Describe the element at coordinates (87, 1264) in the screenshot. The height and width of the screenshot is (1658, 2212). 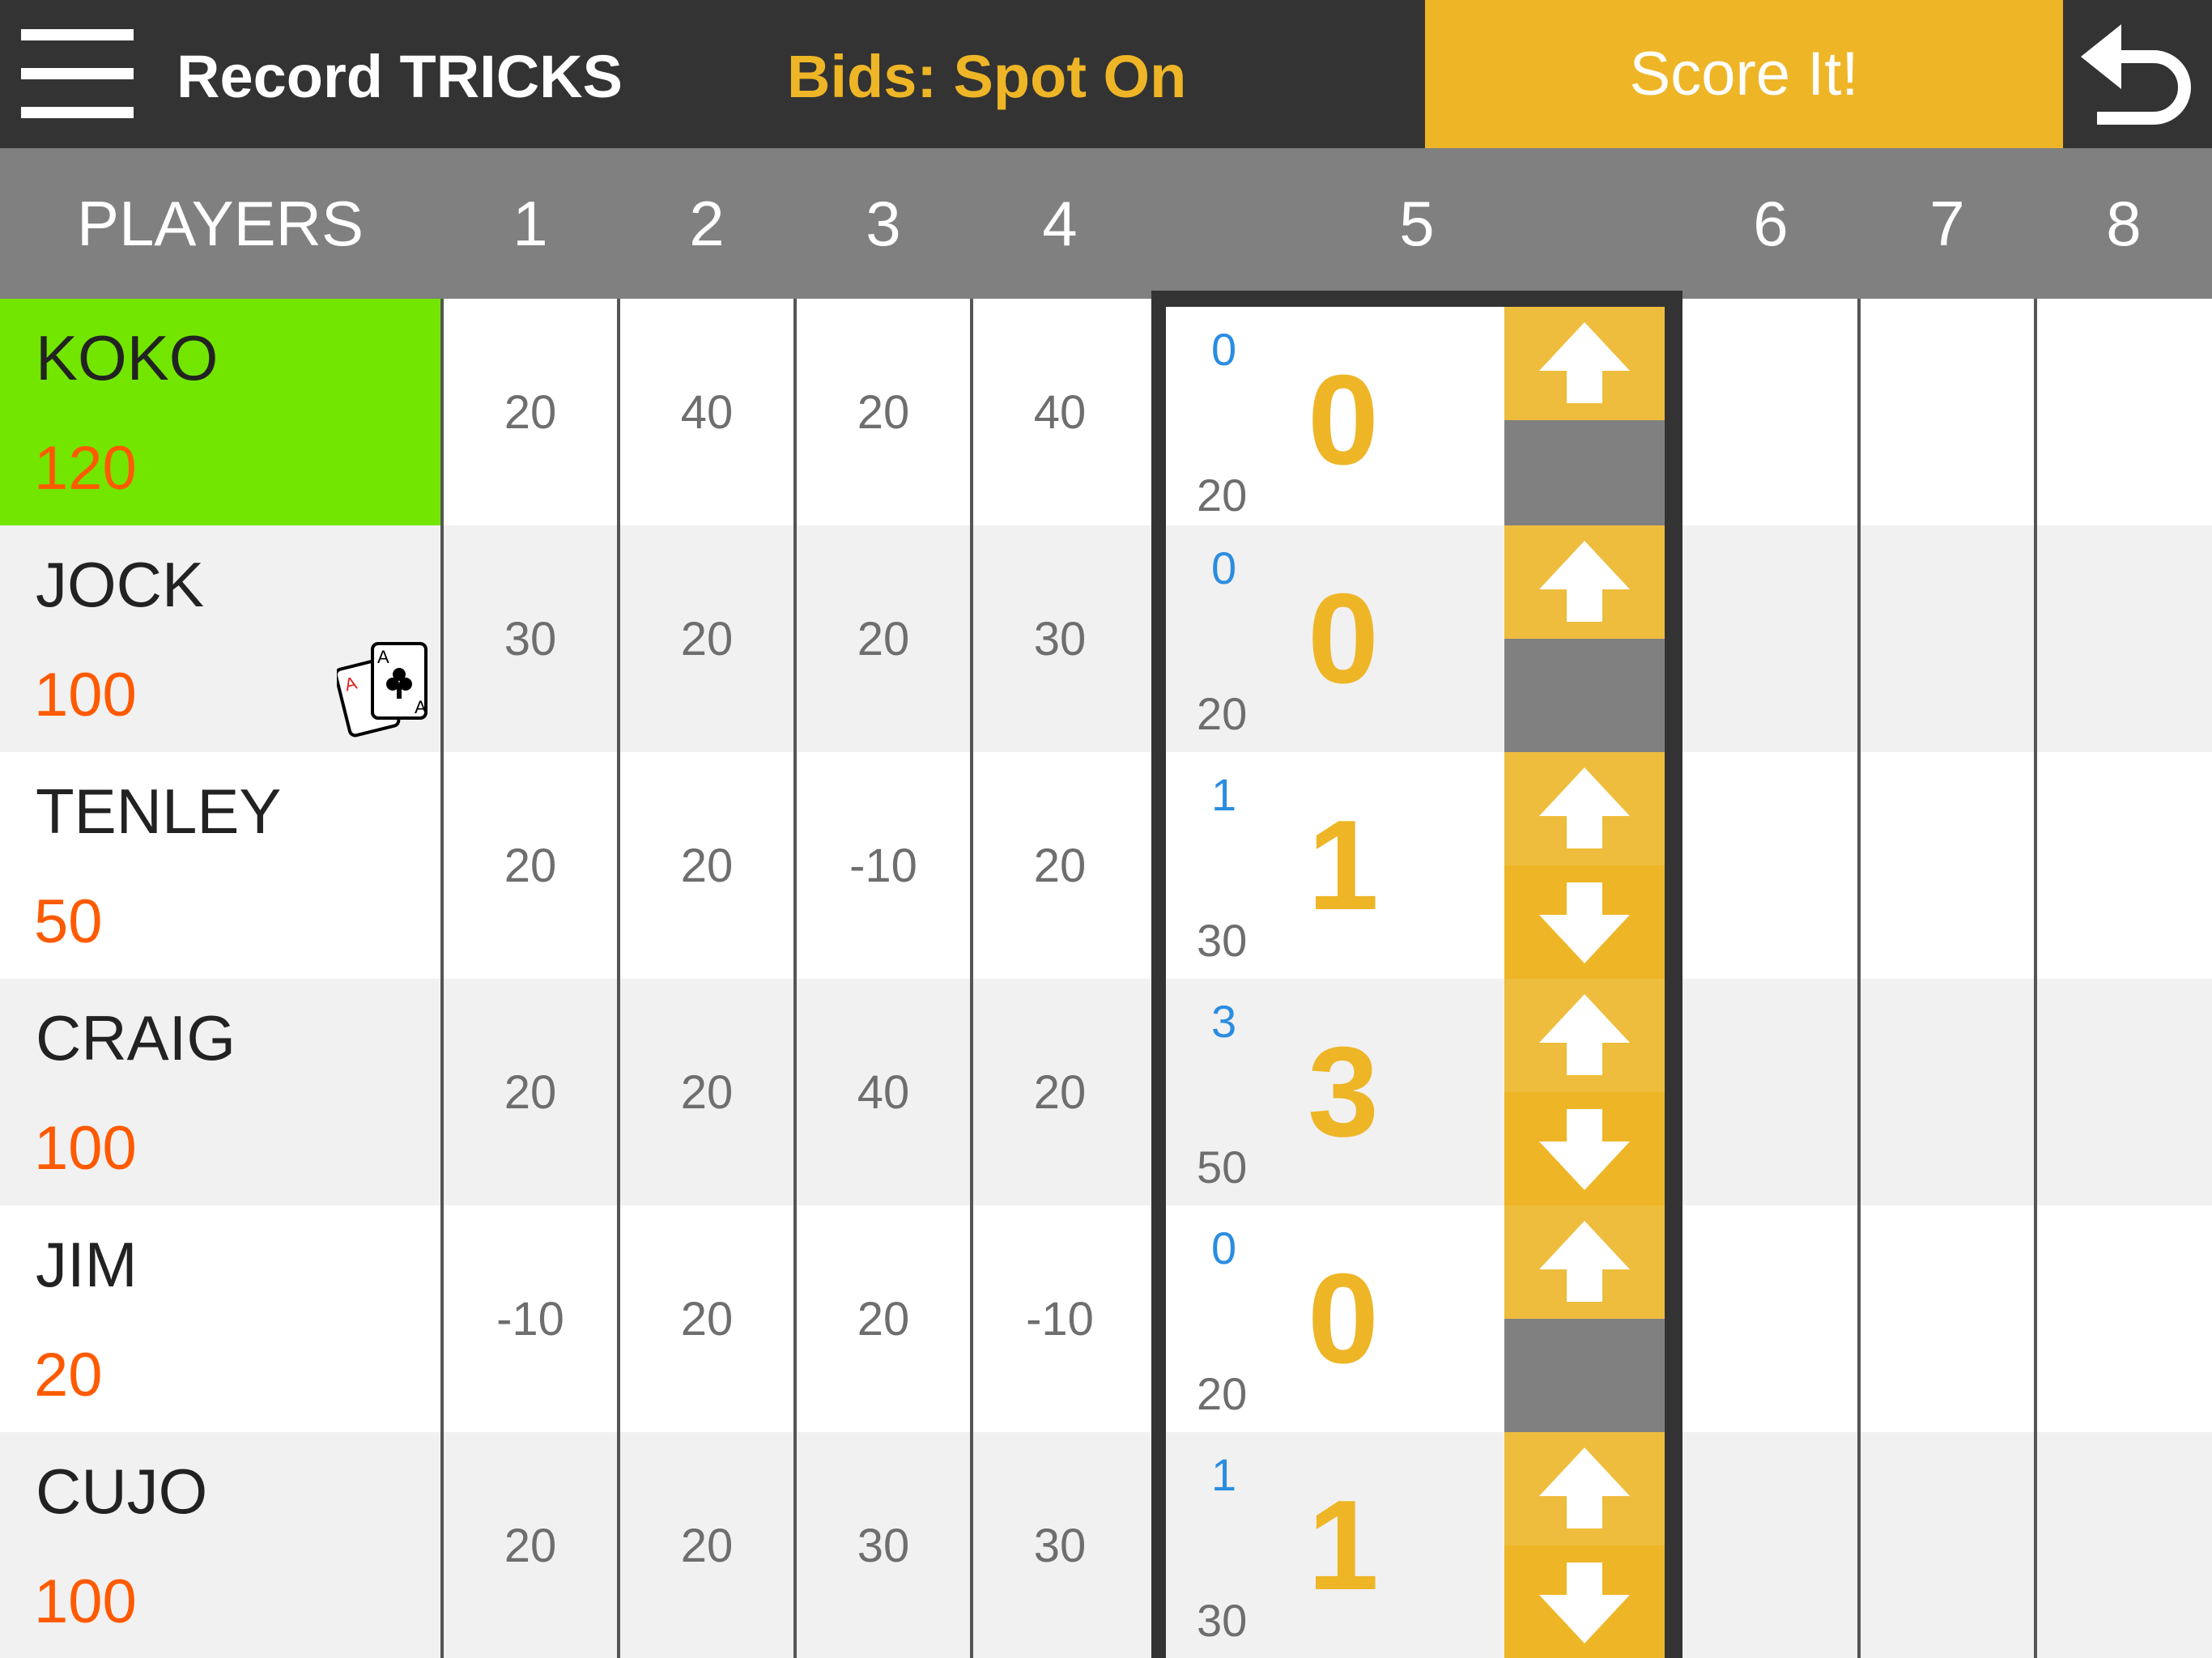
I see `player-name: JIM` at that location.